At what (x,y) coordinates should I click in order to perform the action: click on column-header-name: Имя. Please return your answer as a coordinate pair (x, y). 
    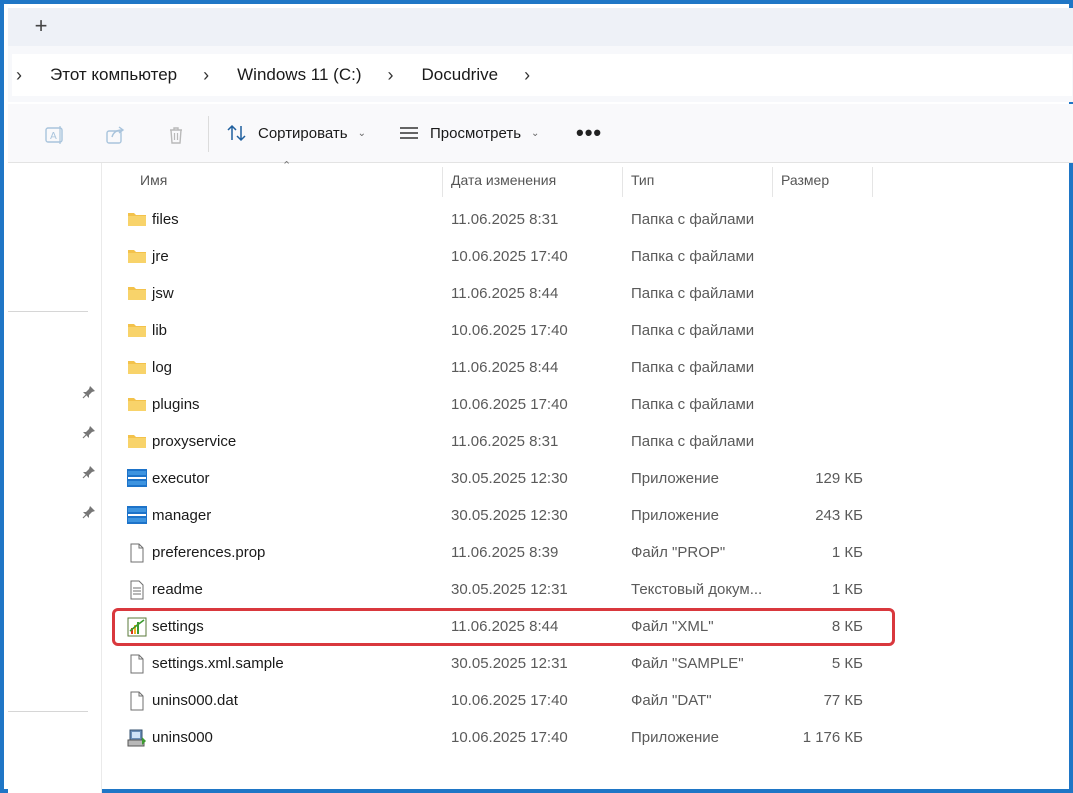
    Looking at the image, I should click on (153, 180).